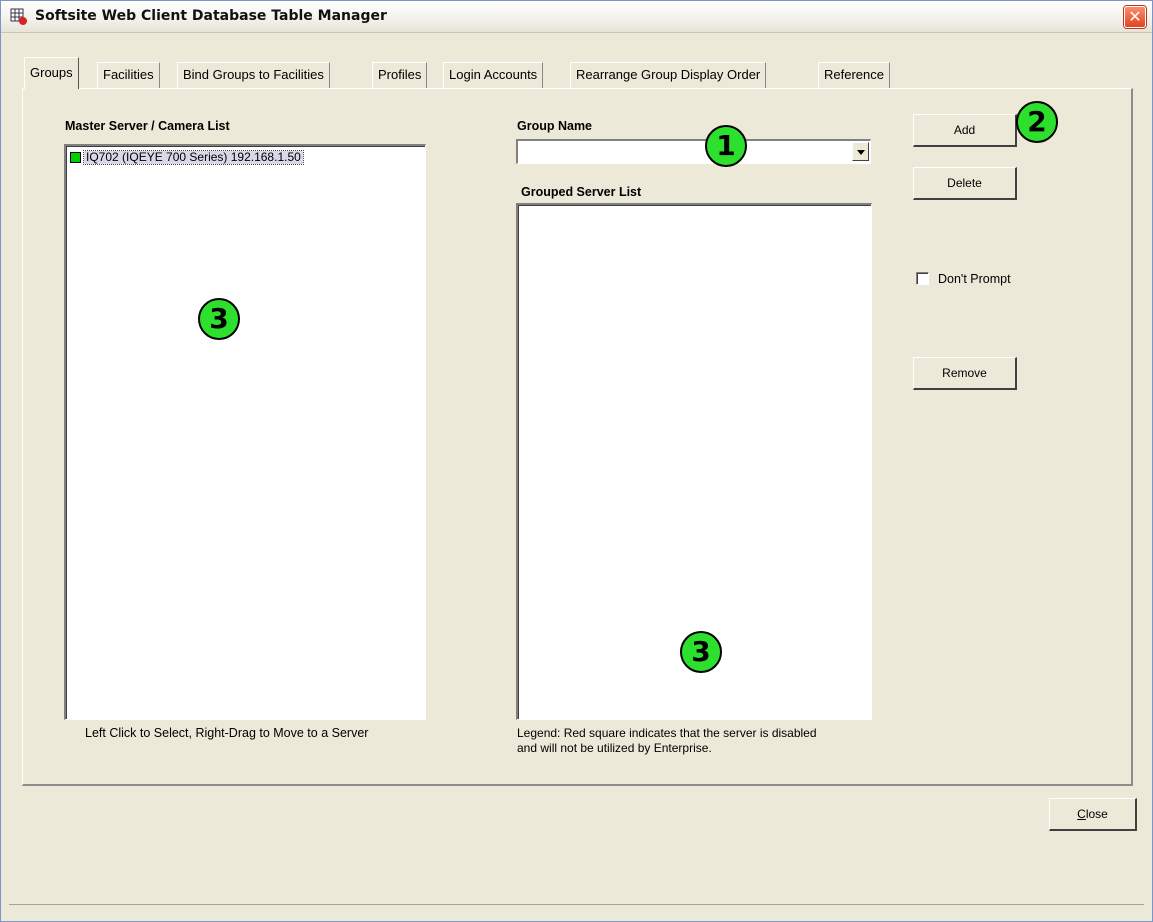 This screenshot has width=1153, height=922. What do you see at coordinates (1096, 814) in the screenshot?
I see `close-label-rest: lose` at bounding box center [1096, 814].